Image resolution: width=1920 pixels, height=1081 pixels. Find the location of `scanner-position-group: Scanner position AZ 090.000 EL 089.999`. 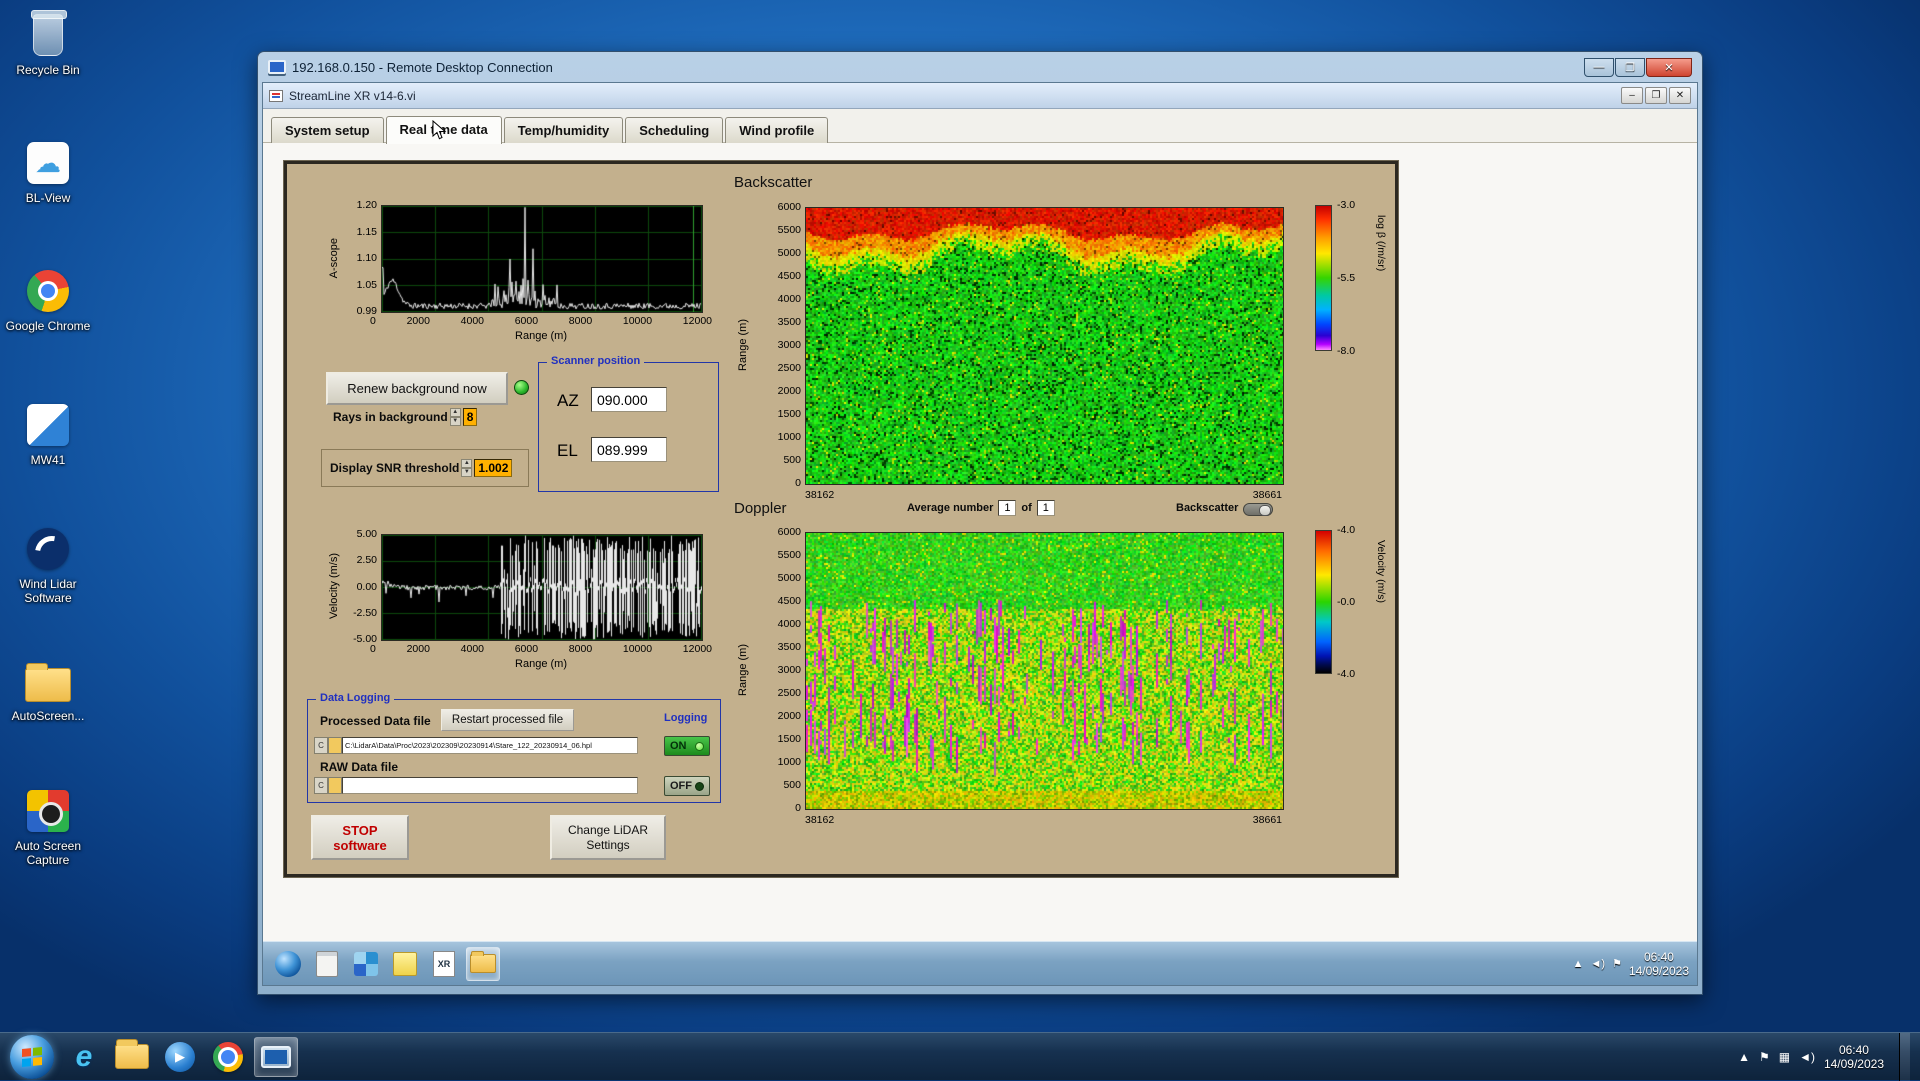

scanner-position-group: Scanner position AZ 090.000 EL 089.999 is located at coordinates (628, 427).